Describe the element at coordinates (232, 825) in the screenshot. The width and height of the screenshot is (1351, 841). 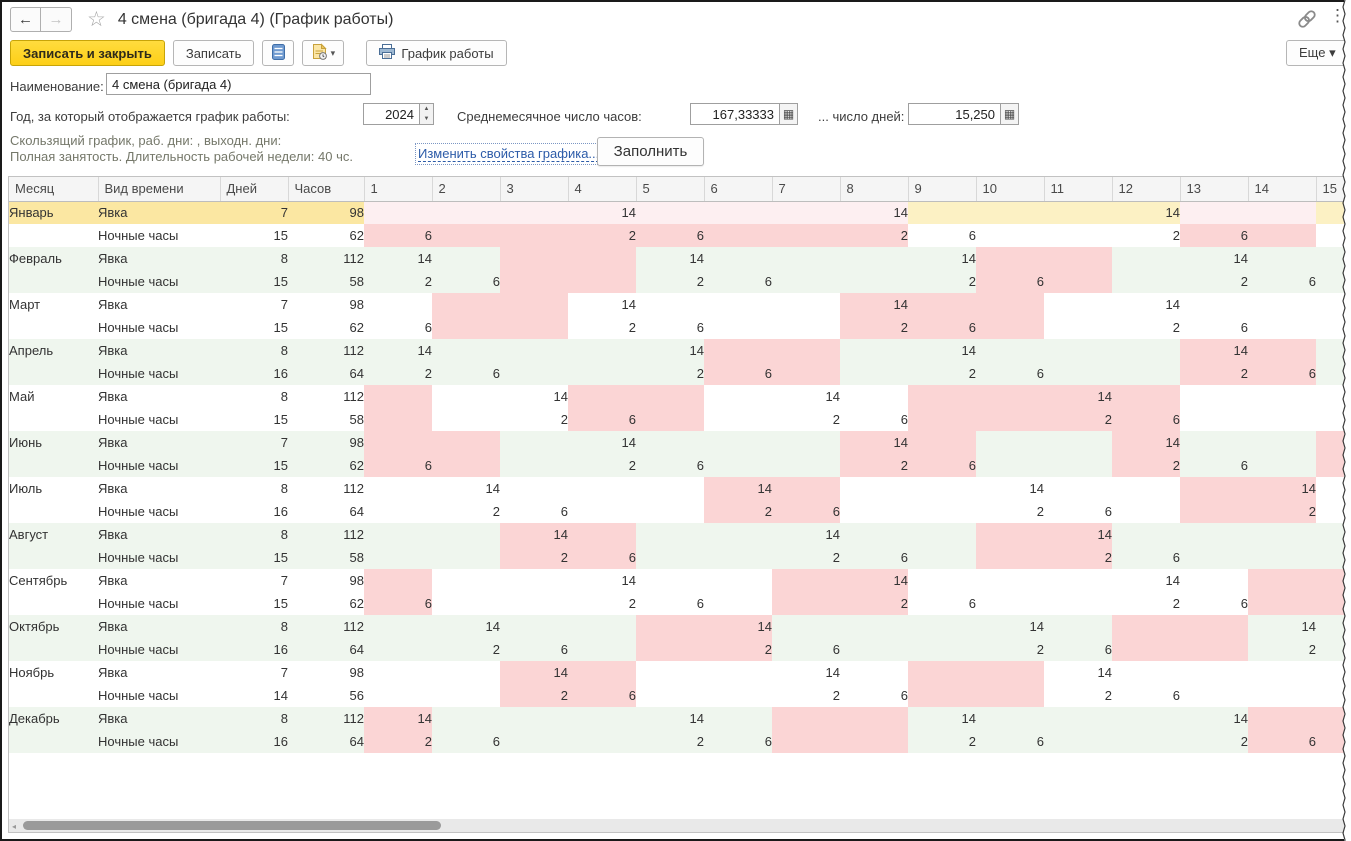
I see `scrollbar-thumb` at that location.